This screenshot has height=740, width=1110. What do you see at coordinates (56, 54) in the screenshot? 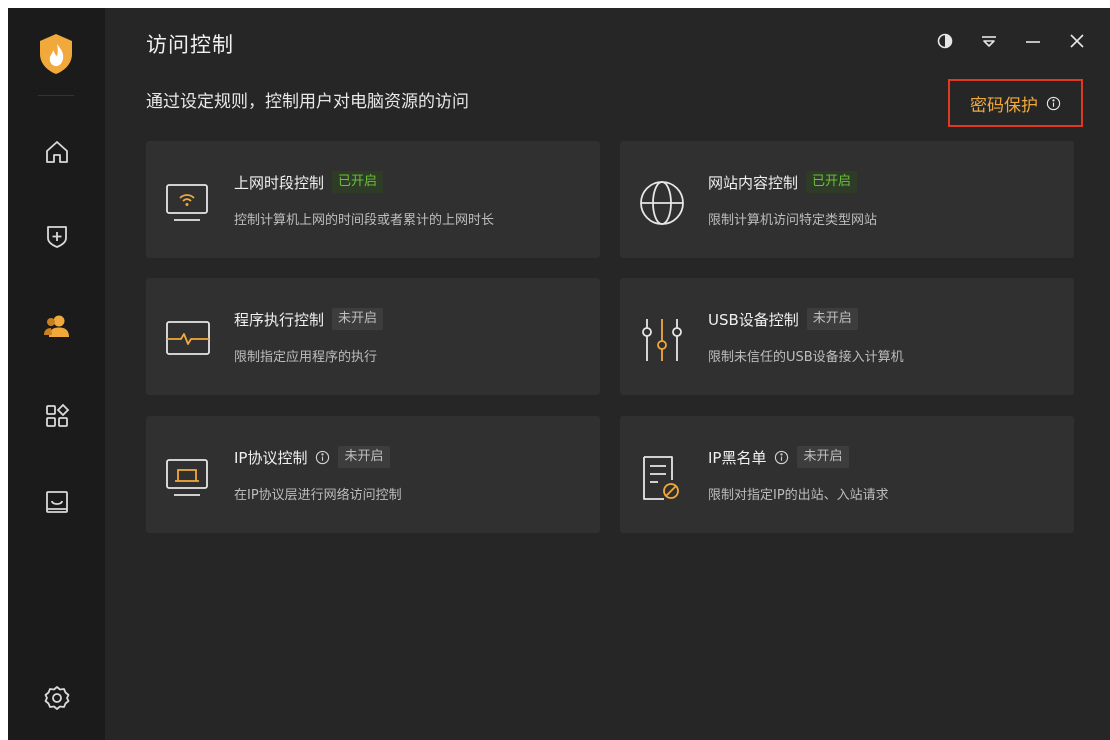
I see `app-logo-icon` at bounding box center [56, 54].